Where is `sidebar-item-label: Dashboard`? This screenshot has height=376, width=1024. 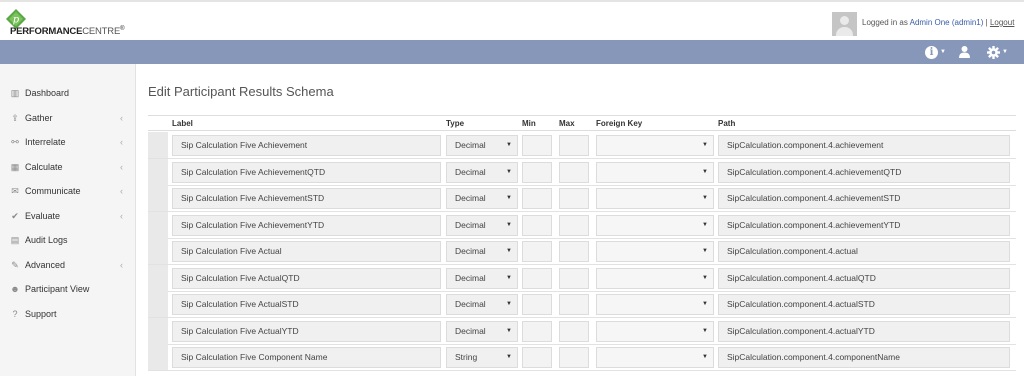 sidebar-item-label: Dashboard is located at coordinates (47, 93).